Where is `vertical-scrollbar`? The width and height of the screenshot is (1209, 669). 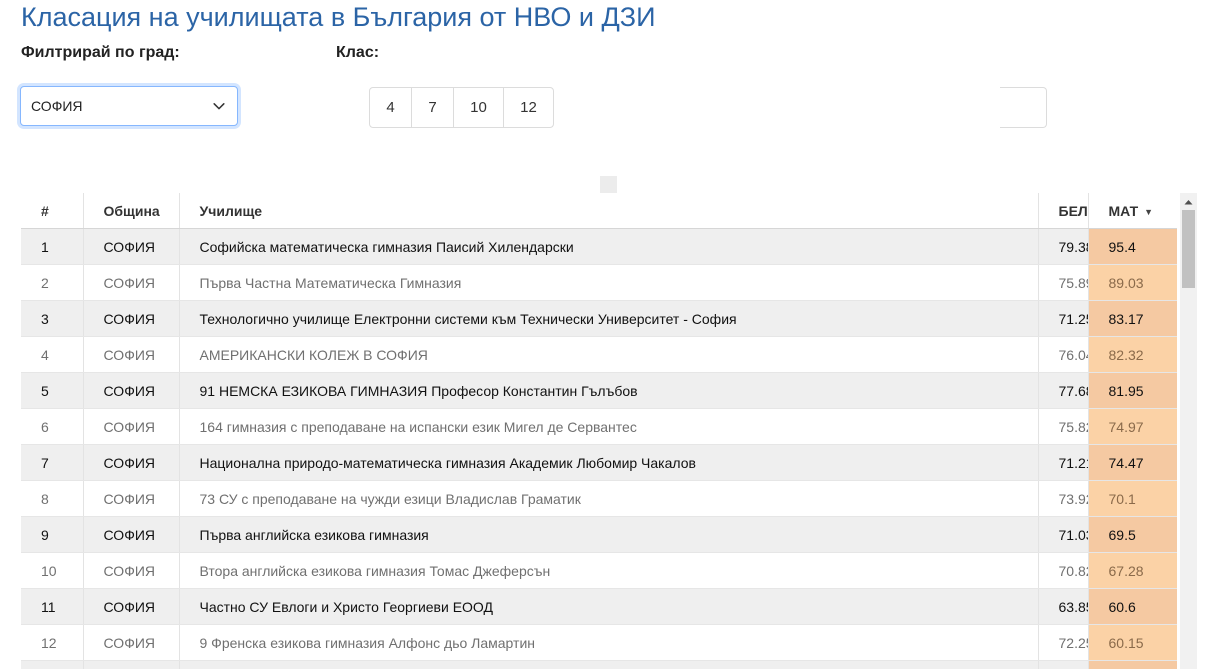
vertical-scrollbar is located at coordinates (1188, 431).